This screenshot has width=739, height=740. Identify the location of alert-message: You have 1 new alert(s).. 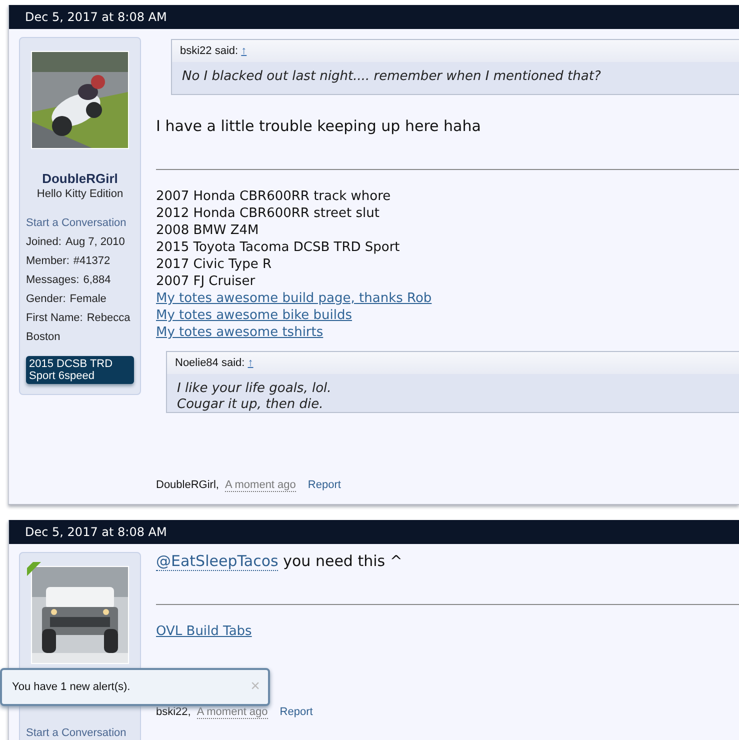
(71, 687).